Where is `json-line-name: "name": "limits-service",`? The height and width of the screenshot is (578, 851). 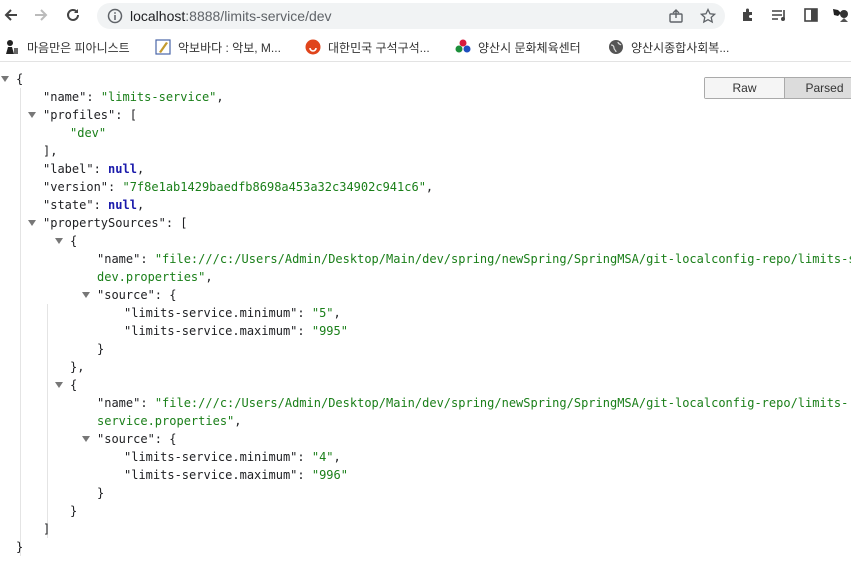
json-line-name: "name": "limits-service", is located at coordinates (133, 97).